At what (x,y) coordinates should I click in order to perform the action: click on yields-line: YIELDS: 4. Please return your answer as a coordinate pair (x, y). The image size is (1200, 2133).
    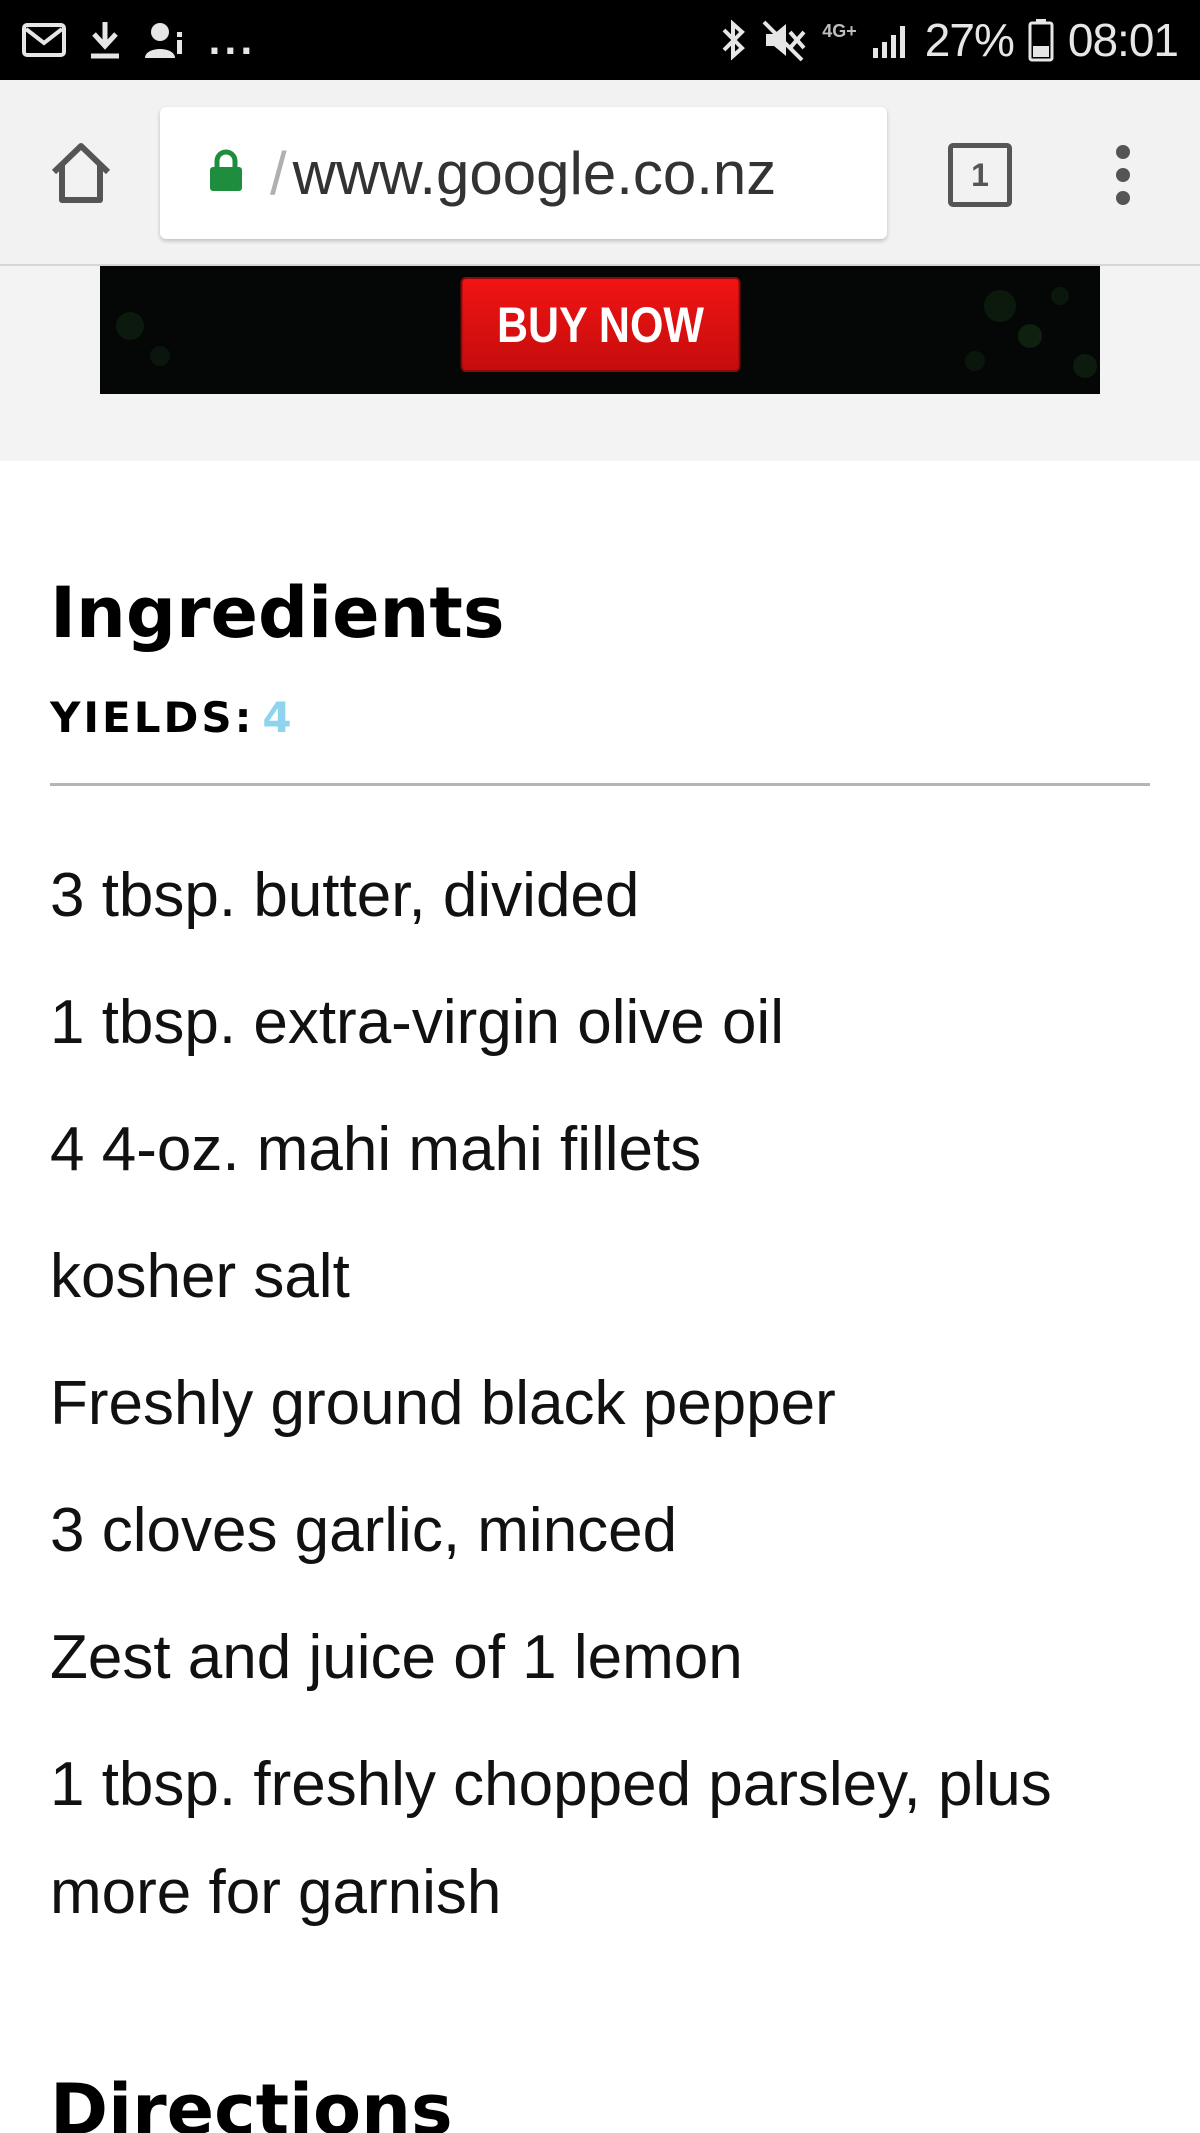
    Looking at the image, I should click on (172, 718).